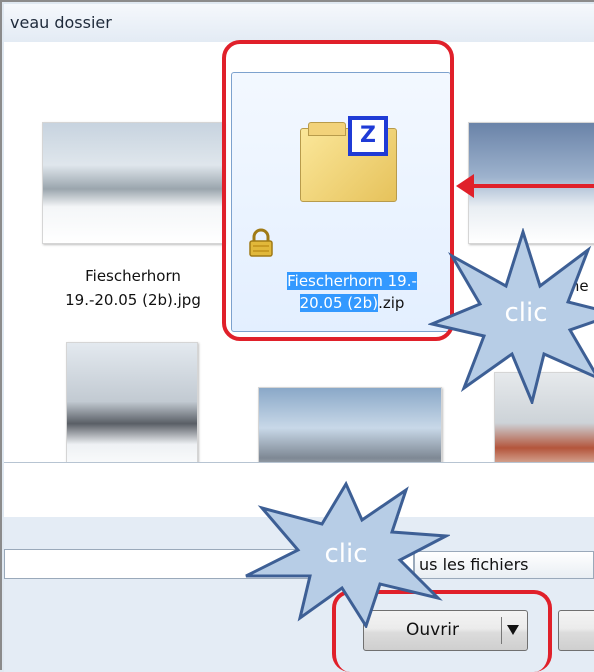 The height and width of the screenshot is (672, 594). Describe the element at coordinates (61, 22) in the screenshot. I see `new-folder-button: veau dossier` at that location.